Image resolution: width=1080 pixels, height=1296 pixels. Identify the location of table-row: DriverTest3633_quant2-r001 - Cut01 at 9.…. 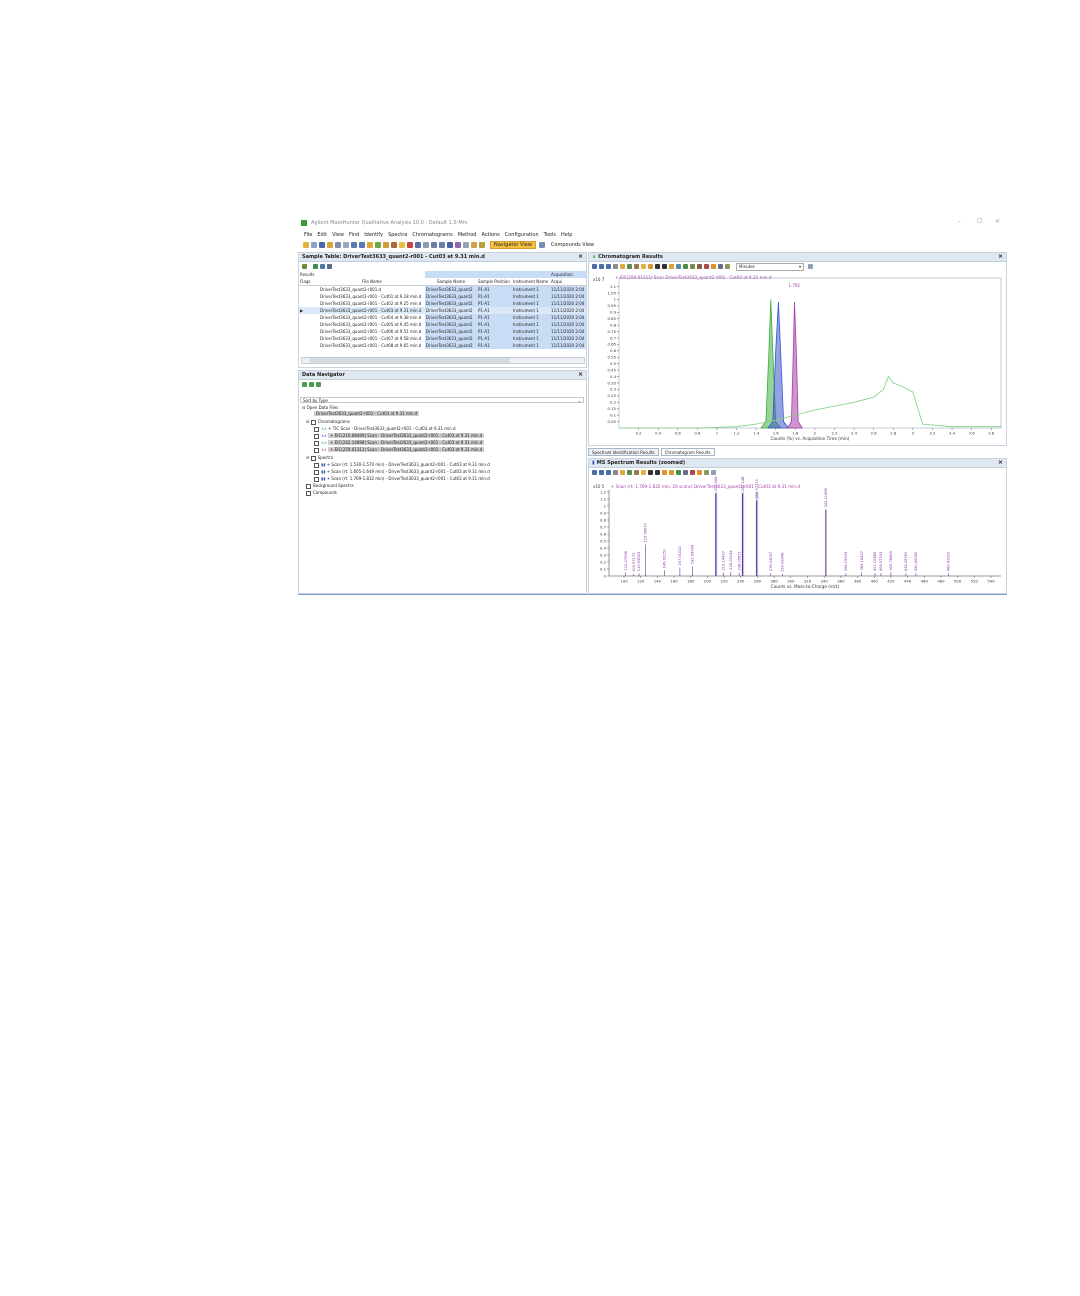
(443, 296).